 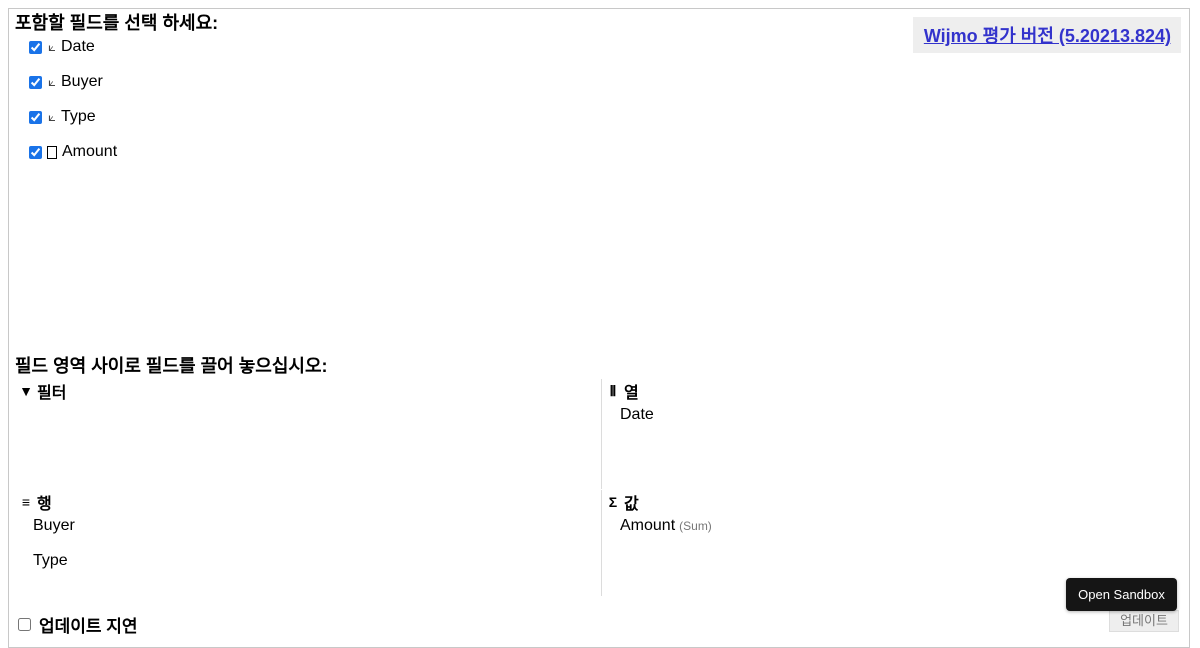 I want to click on filters-area: ▼ 필터, so click(x=308, y=434).